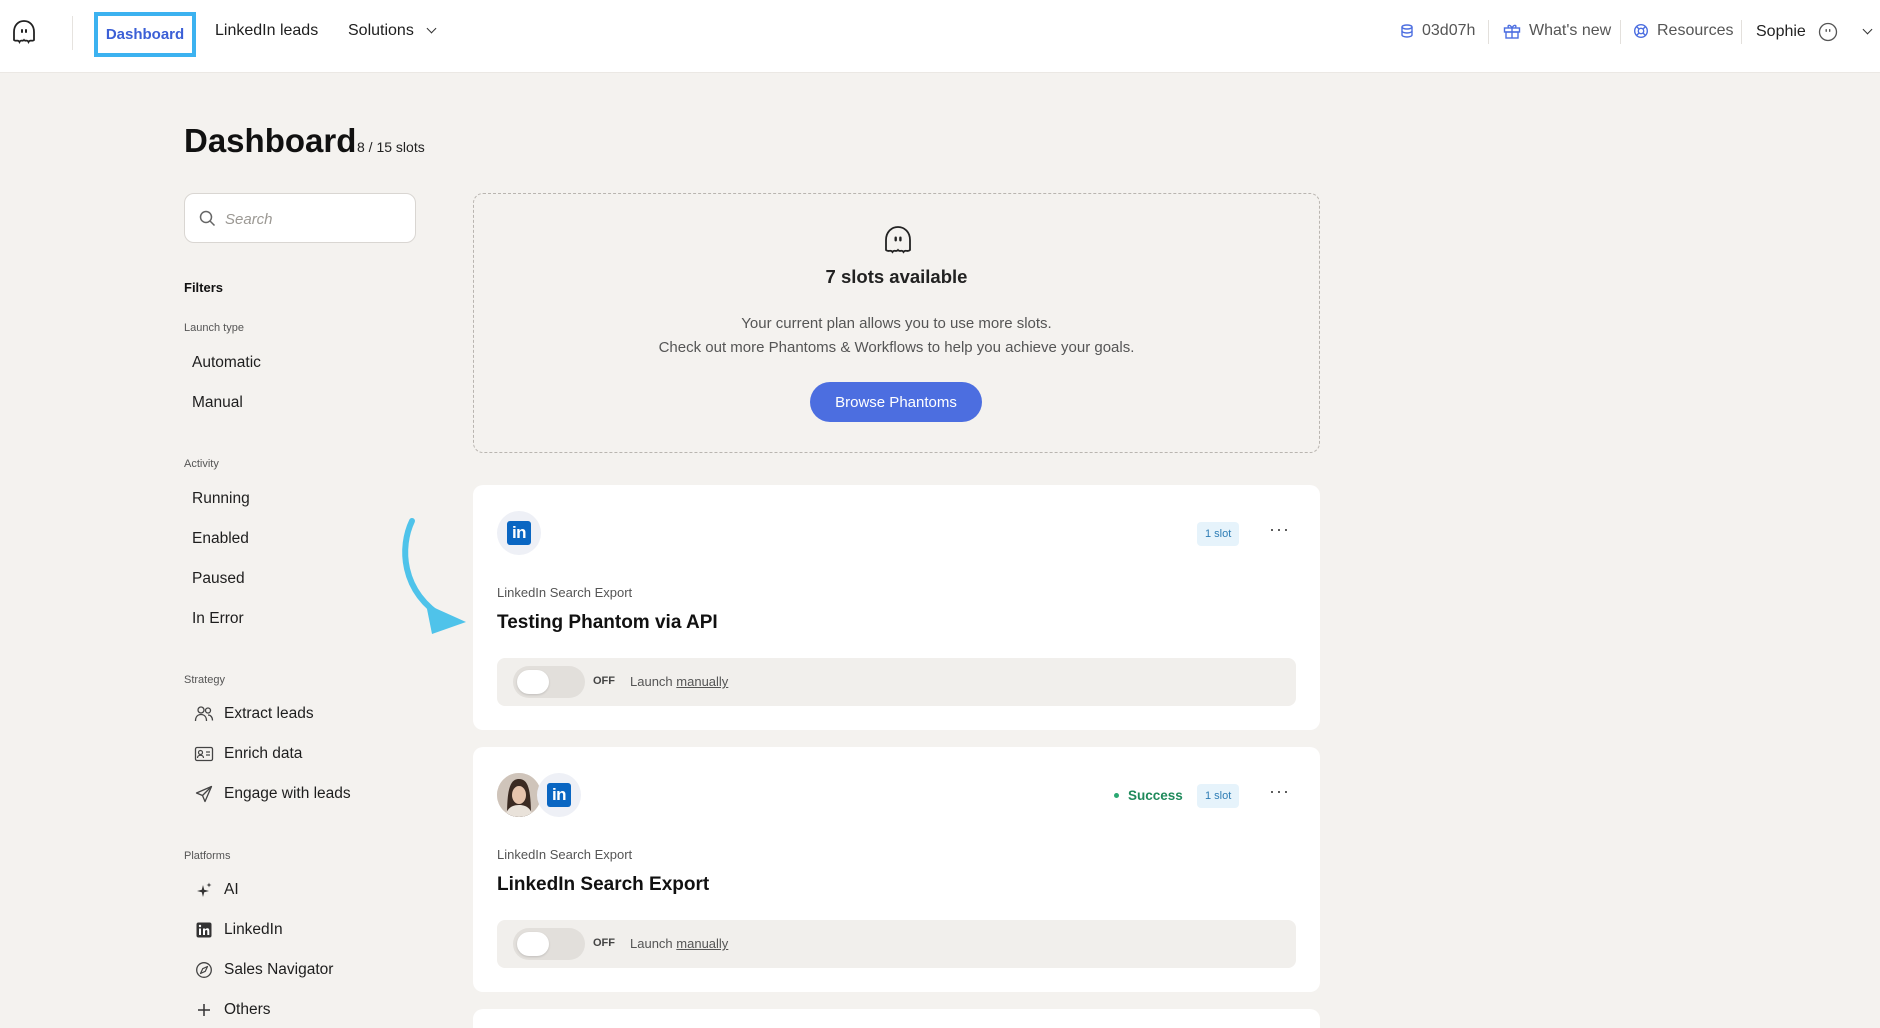  Describe the element at coordinates (315, 219) in the screenshot. I see `search-input` at that location.